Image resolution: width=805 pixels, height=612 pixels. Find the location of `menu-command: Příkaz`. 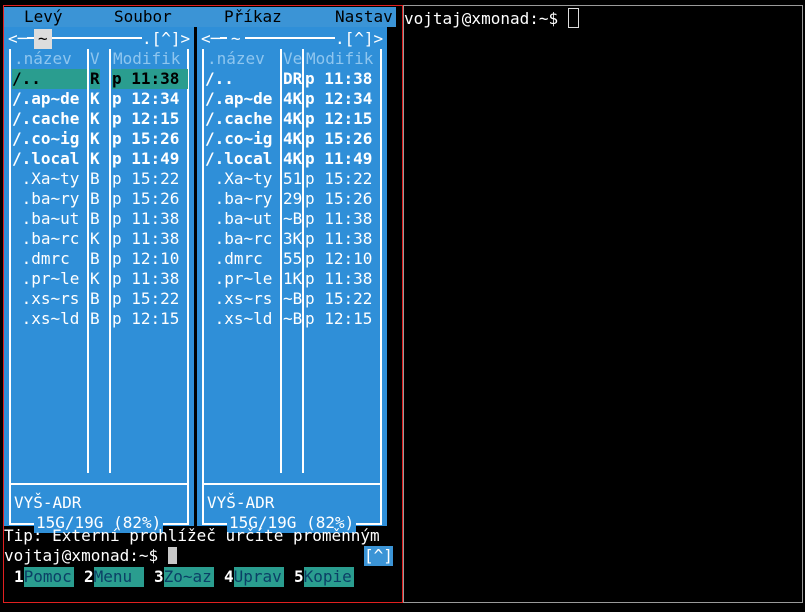

menu-command: Příkaz is located at coordinates (253, 17).